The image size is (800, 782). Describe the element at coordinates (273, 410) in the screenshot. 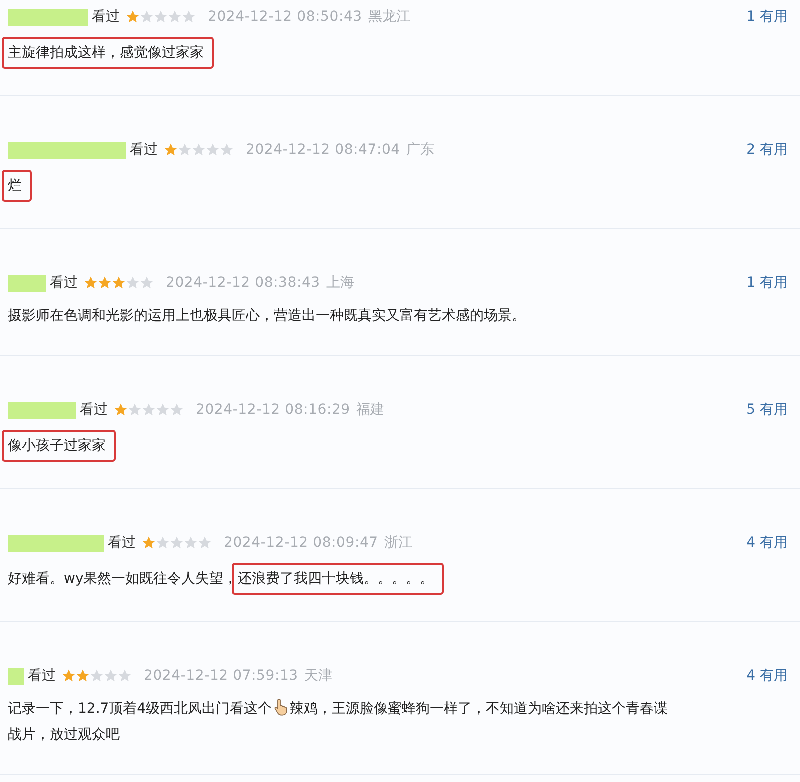

I see `review-time: 2024-12-12 08:16:29` at that location.